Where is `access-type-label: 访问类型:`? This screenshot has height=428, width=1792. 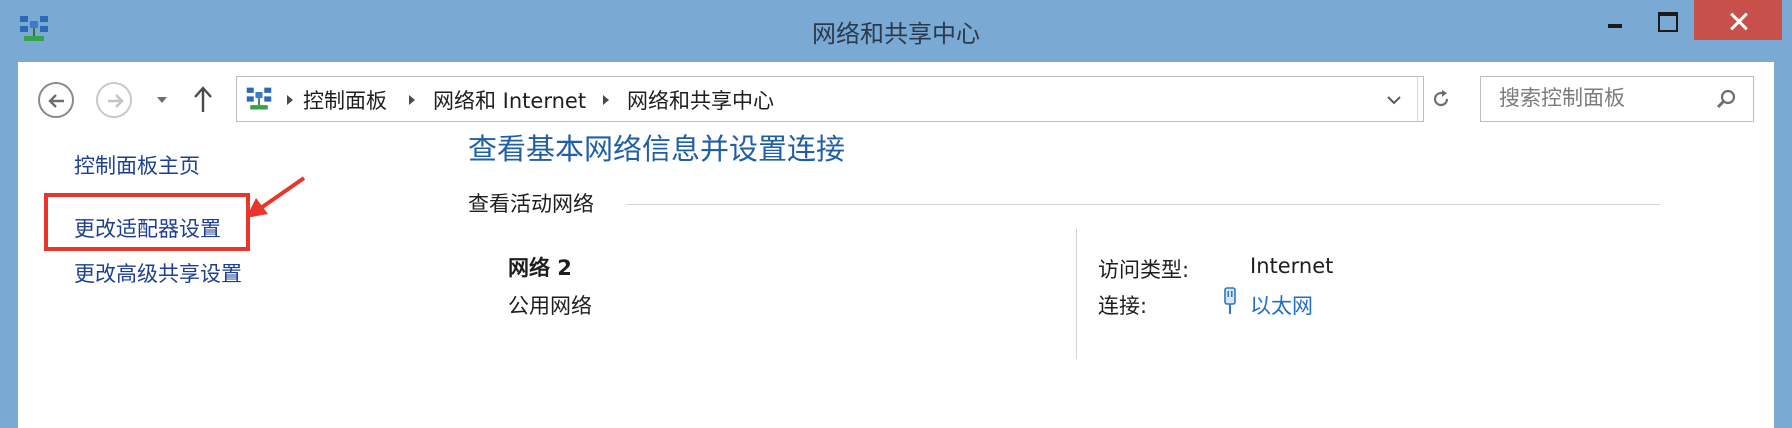
access-type-label: 访问类型: is located at coordinates (1144, 270).